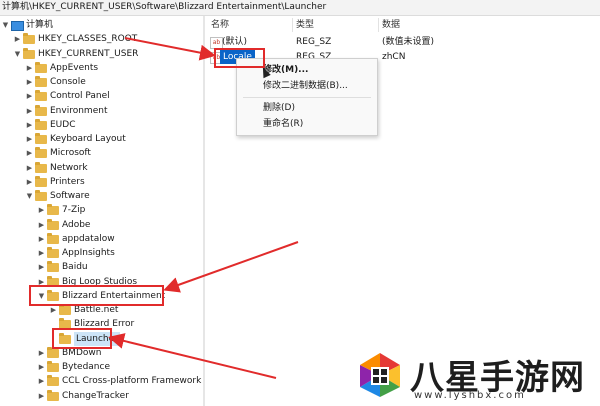  I want to click on menu-separator, so click(307, 97).